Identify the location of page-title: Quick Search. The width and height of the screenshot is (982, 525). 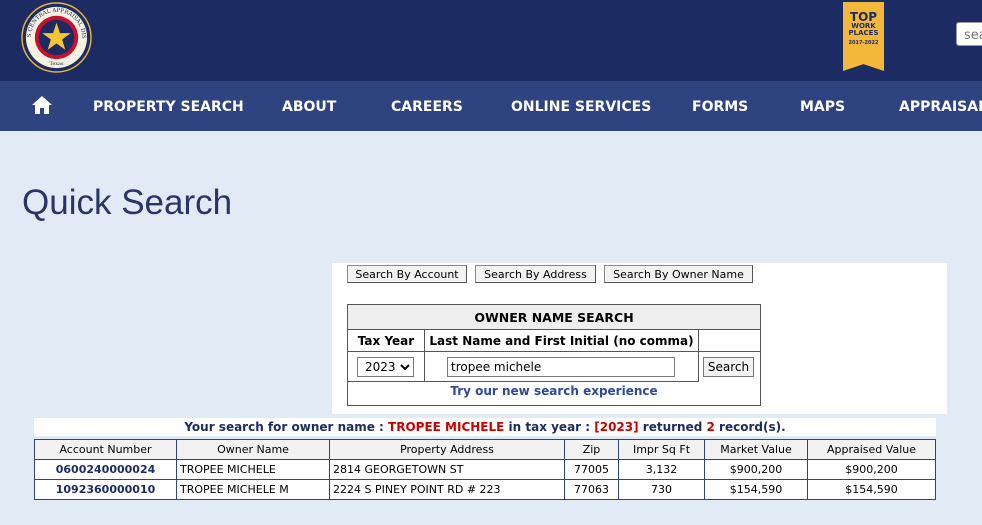
(127, 202).